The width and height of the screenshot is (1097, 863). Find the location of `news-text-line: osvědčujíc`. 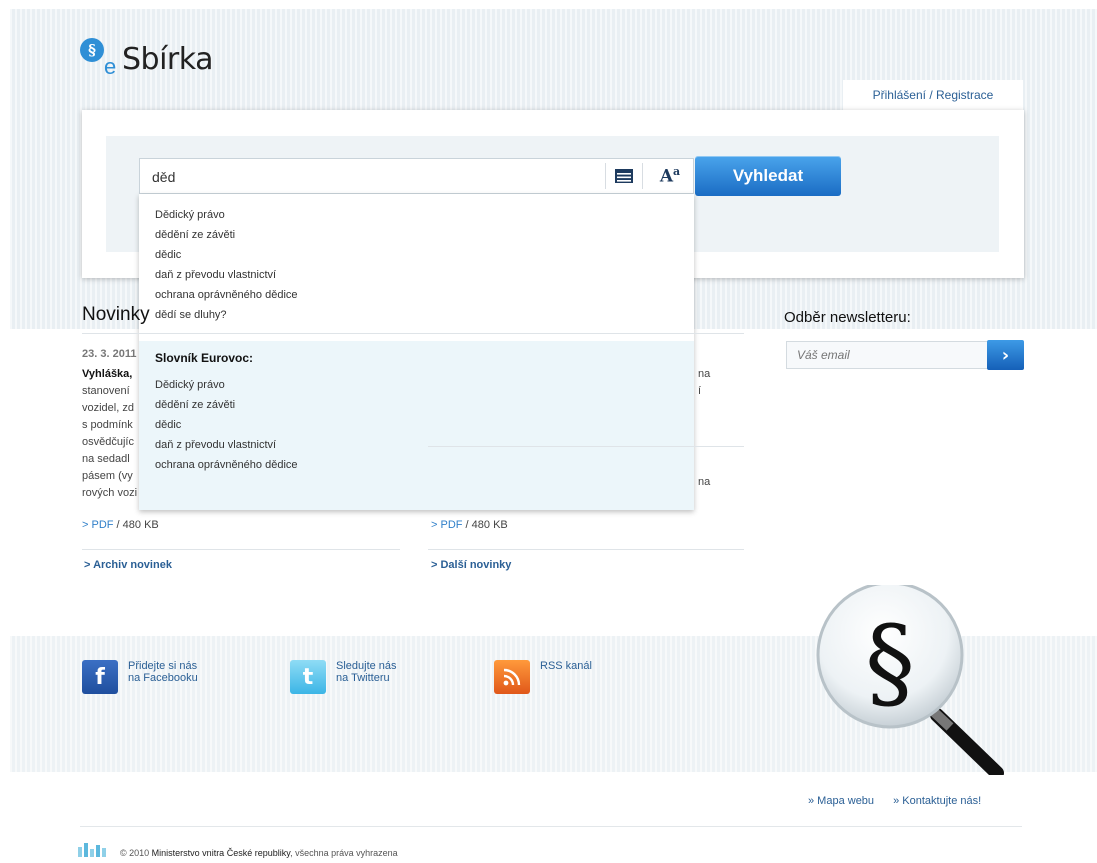

news-text-line: osvědčujíc is located at coordinates (108, 442).